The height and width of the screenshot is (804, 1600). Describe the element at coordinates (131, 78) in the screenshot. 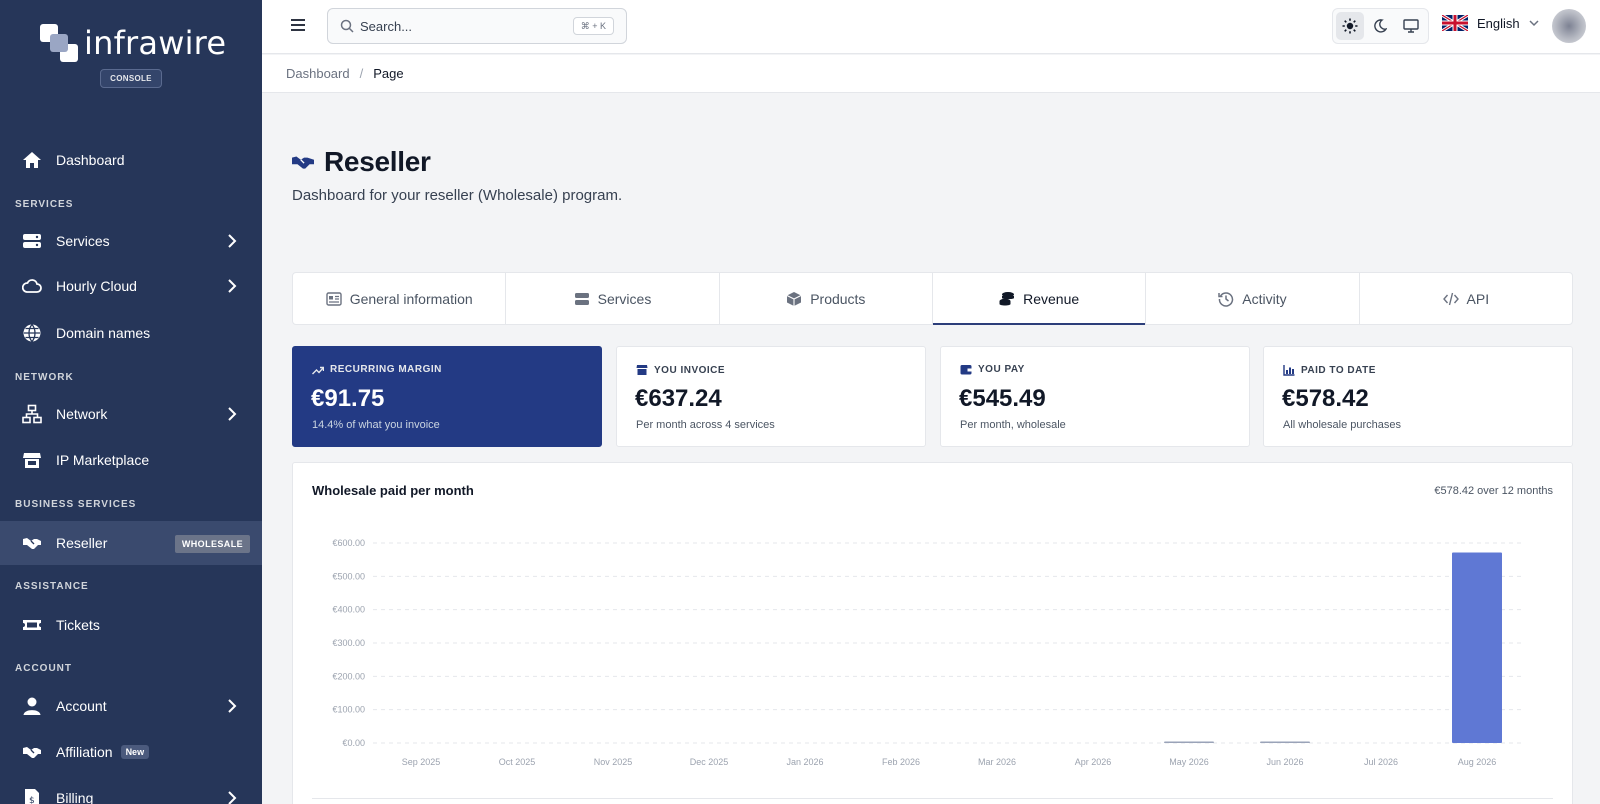

I see `console-badge: CONSOLE` at that location.